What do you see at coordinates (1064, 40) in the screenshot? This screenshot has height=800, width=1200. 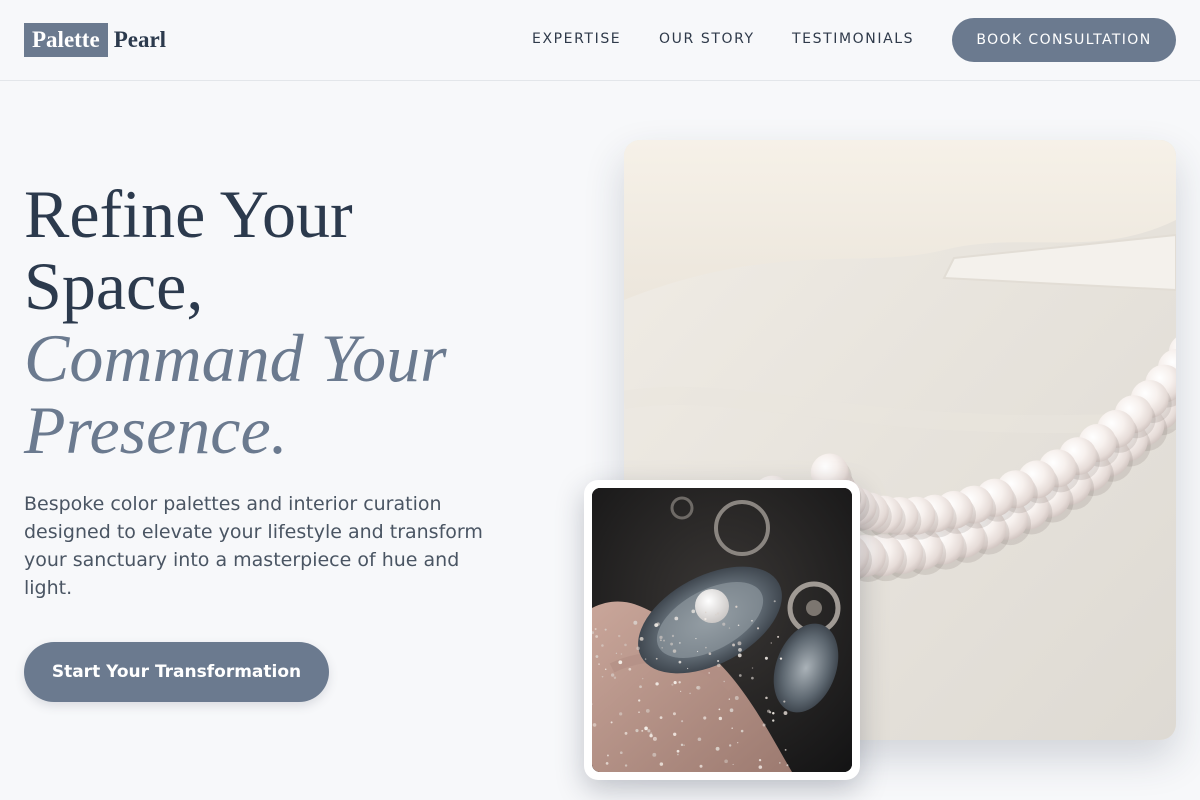 I see `book-consultation-button: BOOK CONSULTATION` at bounding box center [1064, 40].